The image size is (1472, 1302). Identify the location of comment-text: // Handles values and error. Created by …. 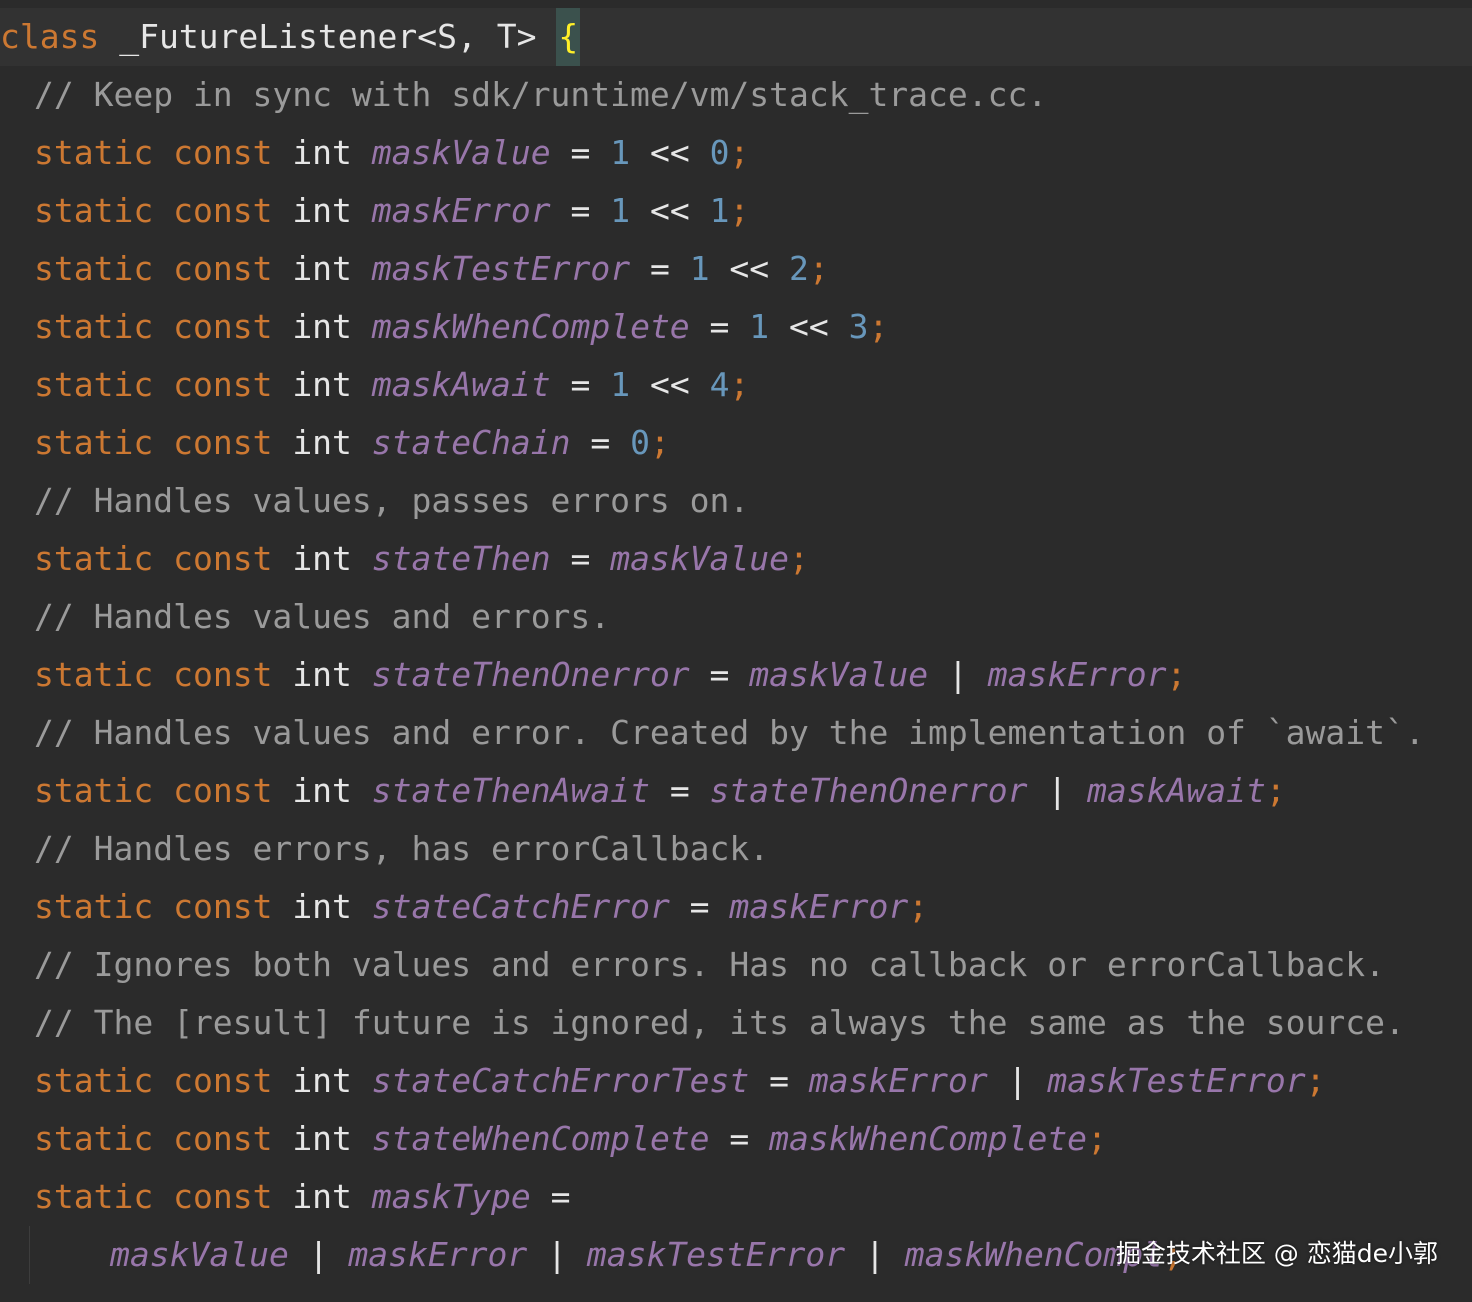
(729, 732).